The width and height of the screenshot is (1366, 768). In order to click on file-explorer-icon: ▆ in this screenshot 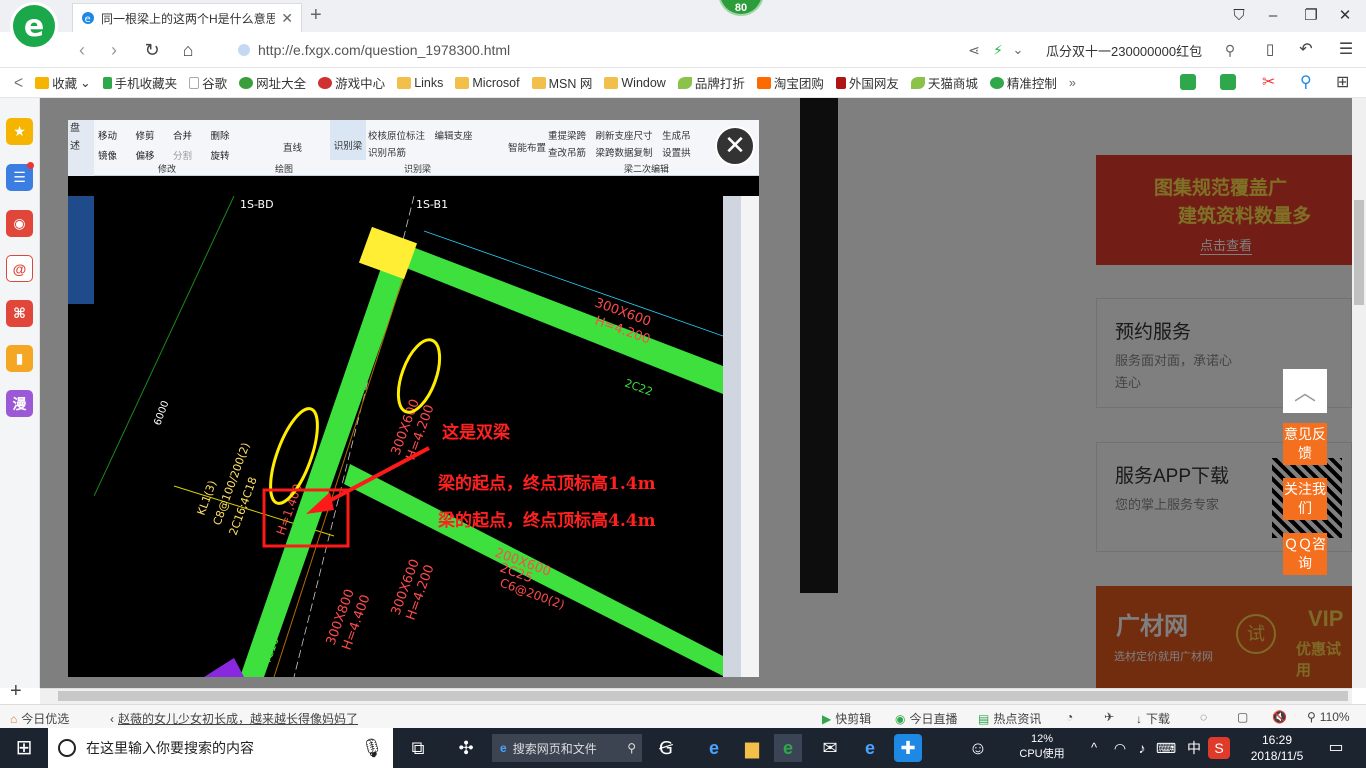, I will do `click(752, 748)`.